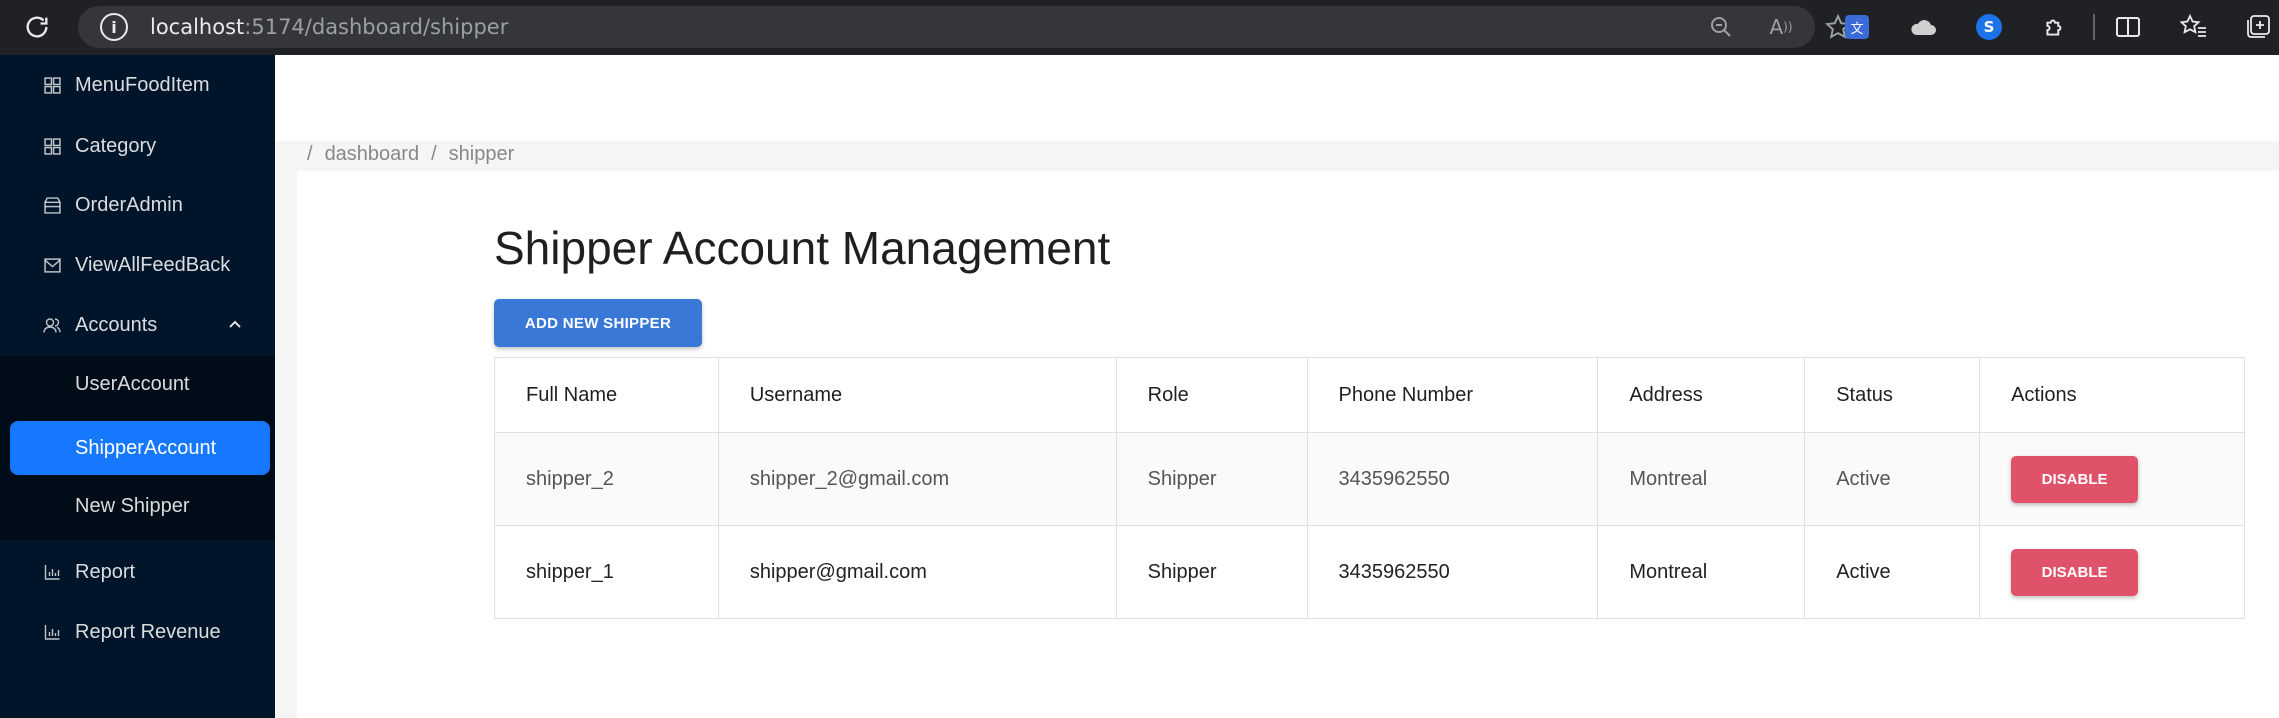  I want to click on column-header-full-name: Full Name, so click(606, 395).